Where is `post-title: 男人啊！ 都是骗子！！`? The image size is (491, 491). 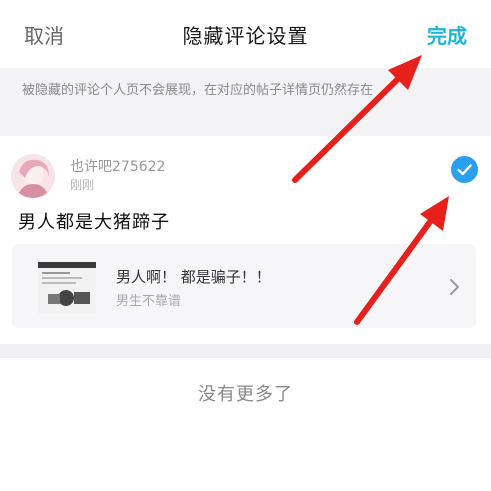 post-title: 男人啊！ 都是骗子！！ is located at coordinates (193, 277).